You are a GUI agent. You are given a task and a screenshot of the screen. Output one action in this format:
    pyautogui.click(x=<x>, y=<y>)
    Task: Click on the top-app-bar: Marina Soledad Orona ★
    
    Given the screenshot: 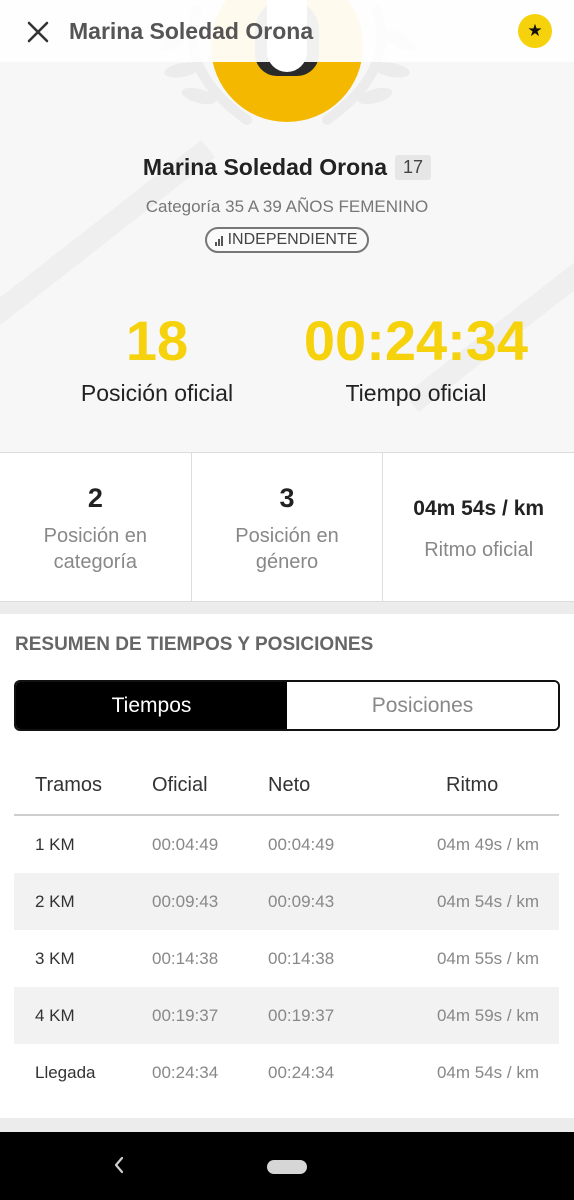 What is the action you would take?
    pyautogui.click(x=287, y=31)
    